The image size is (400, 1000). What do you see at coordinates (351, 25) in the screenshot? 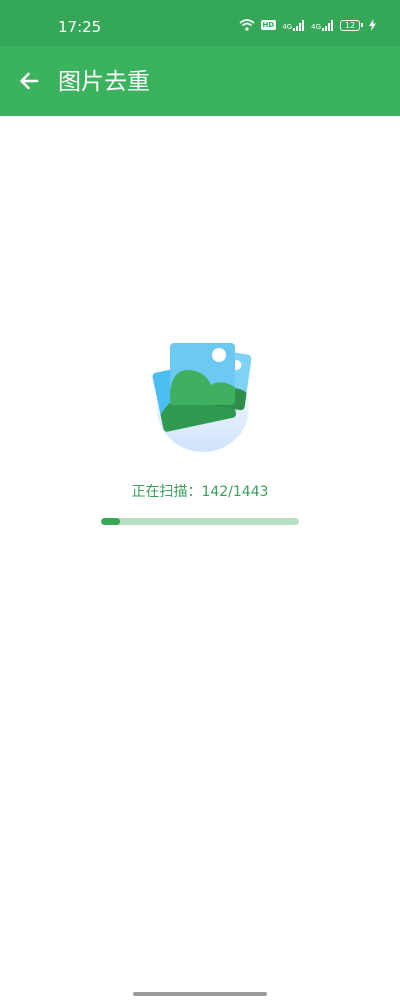
I see `battery-icon: 12` at bounding box center [351, 25].